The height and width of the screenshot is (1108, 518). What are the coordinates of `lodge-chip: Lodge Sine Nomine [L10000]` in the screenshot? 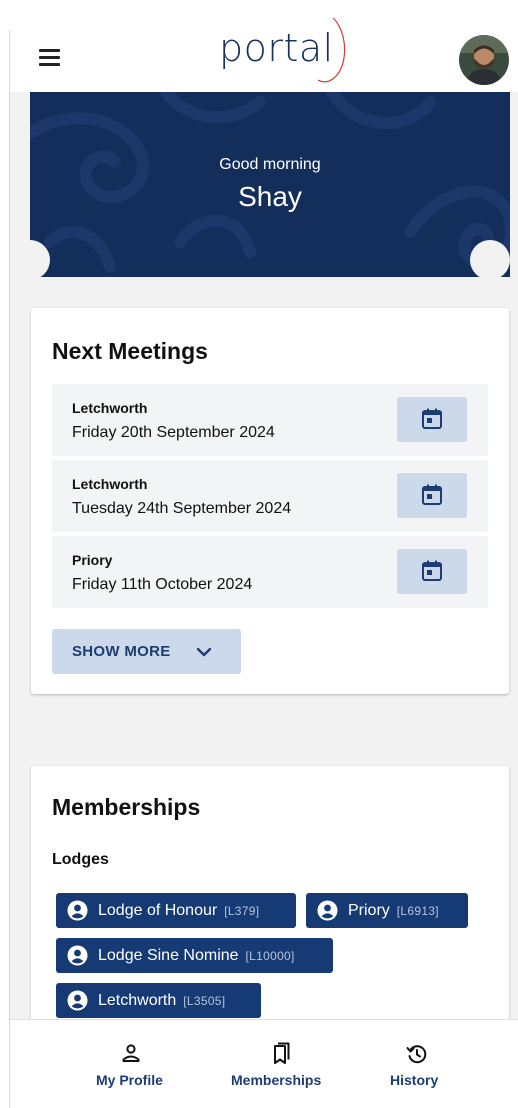 It's located at (194, 955).